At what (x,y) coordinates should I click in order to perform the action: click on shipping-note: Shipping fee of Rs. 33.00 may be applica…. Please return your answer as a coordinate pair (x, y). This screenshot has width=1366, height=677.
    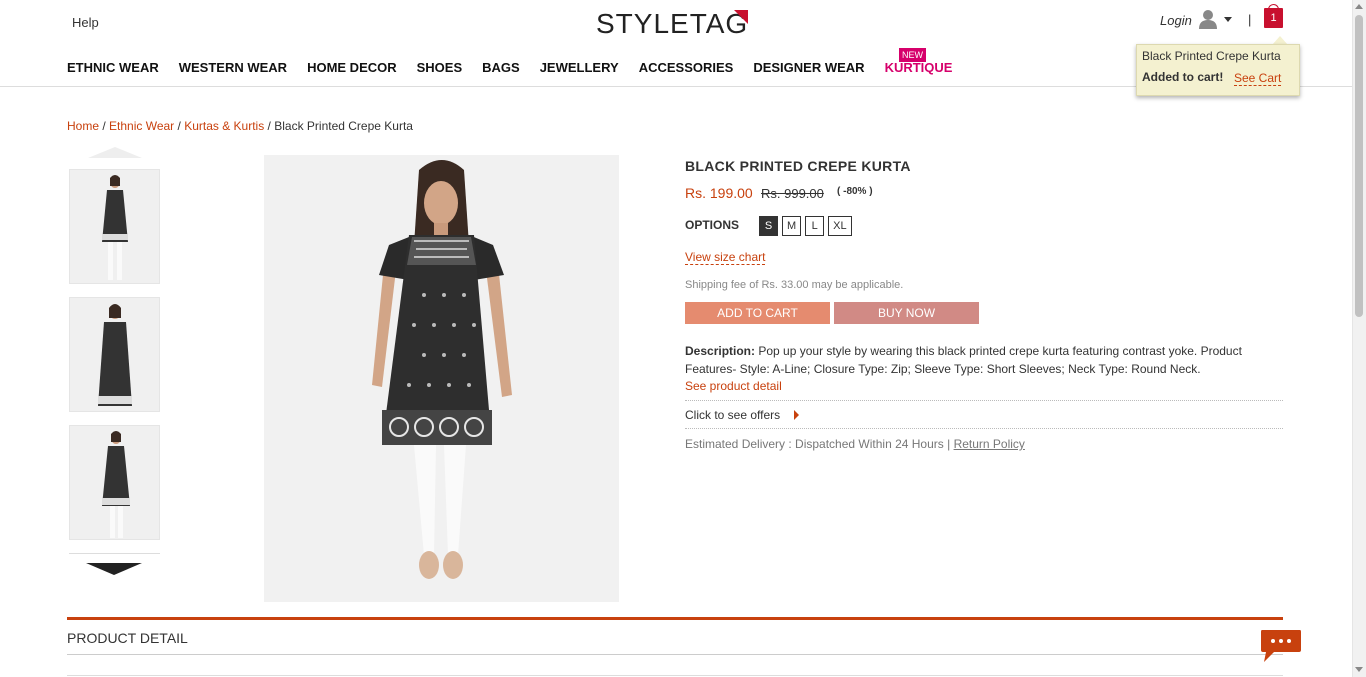
    Looking at the image, I should click on (794, 285).